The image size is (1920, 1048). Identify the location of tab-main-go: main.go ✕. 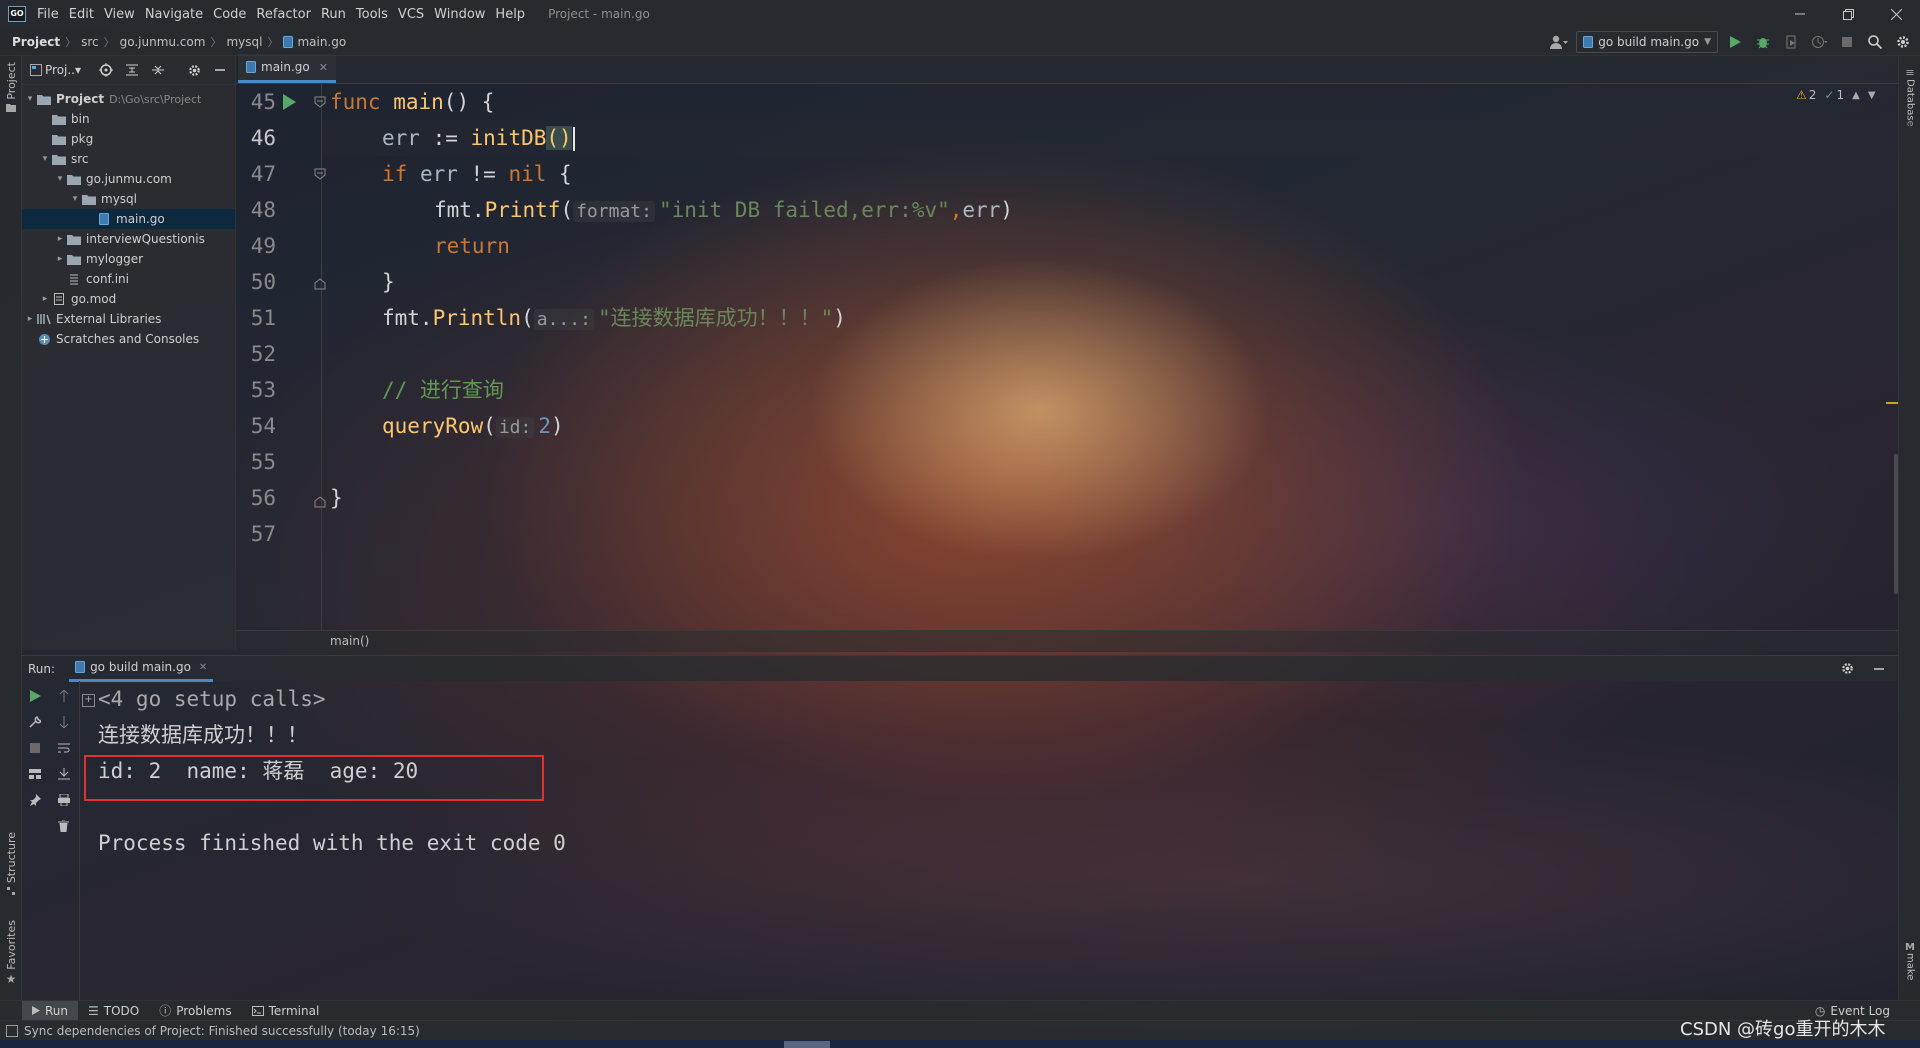
(287, 68).